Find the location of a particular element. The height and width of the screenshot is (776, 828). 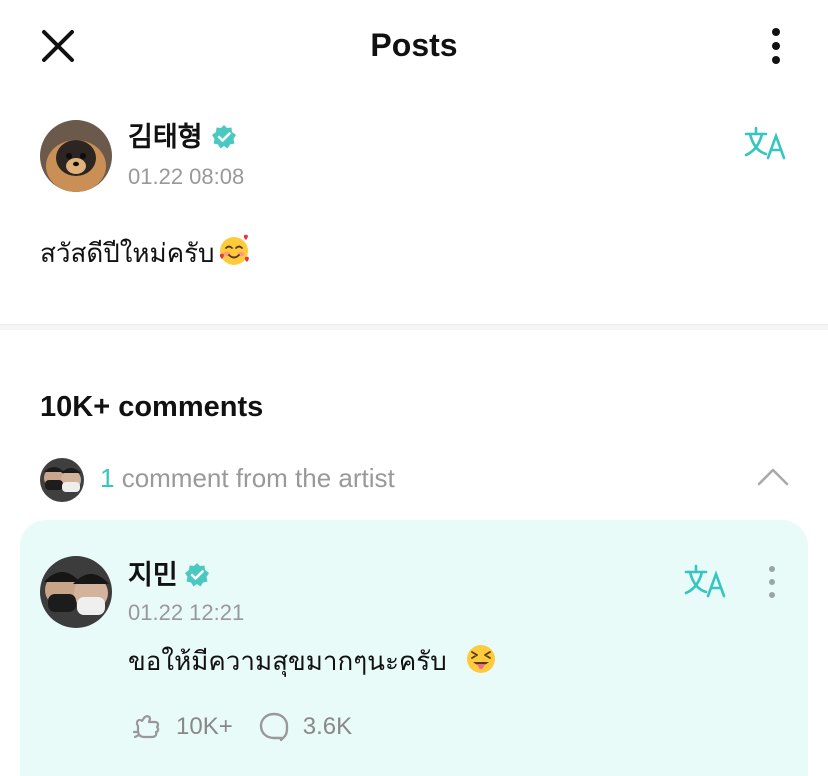

comment-body: ขอให้มีความสุขมากๆนะครับ is located at coordinates (287, 661).